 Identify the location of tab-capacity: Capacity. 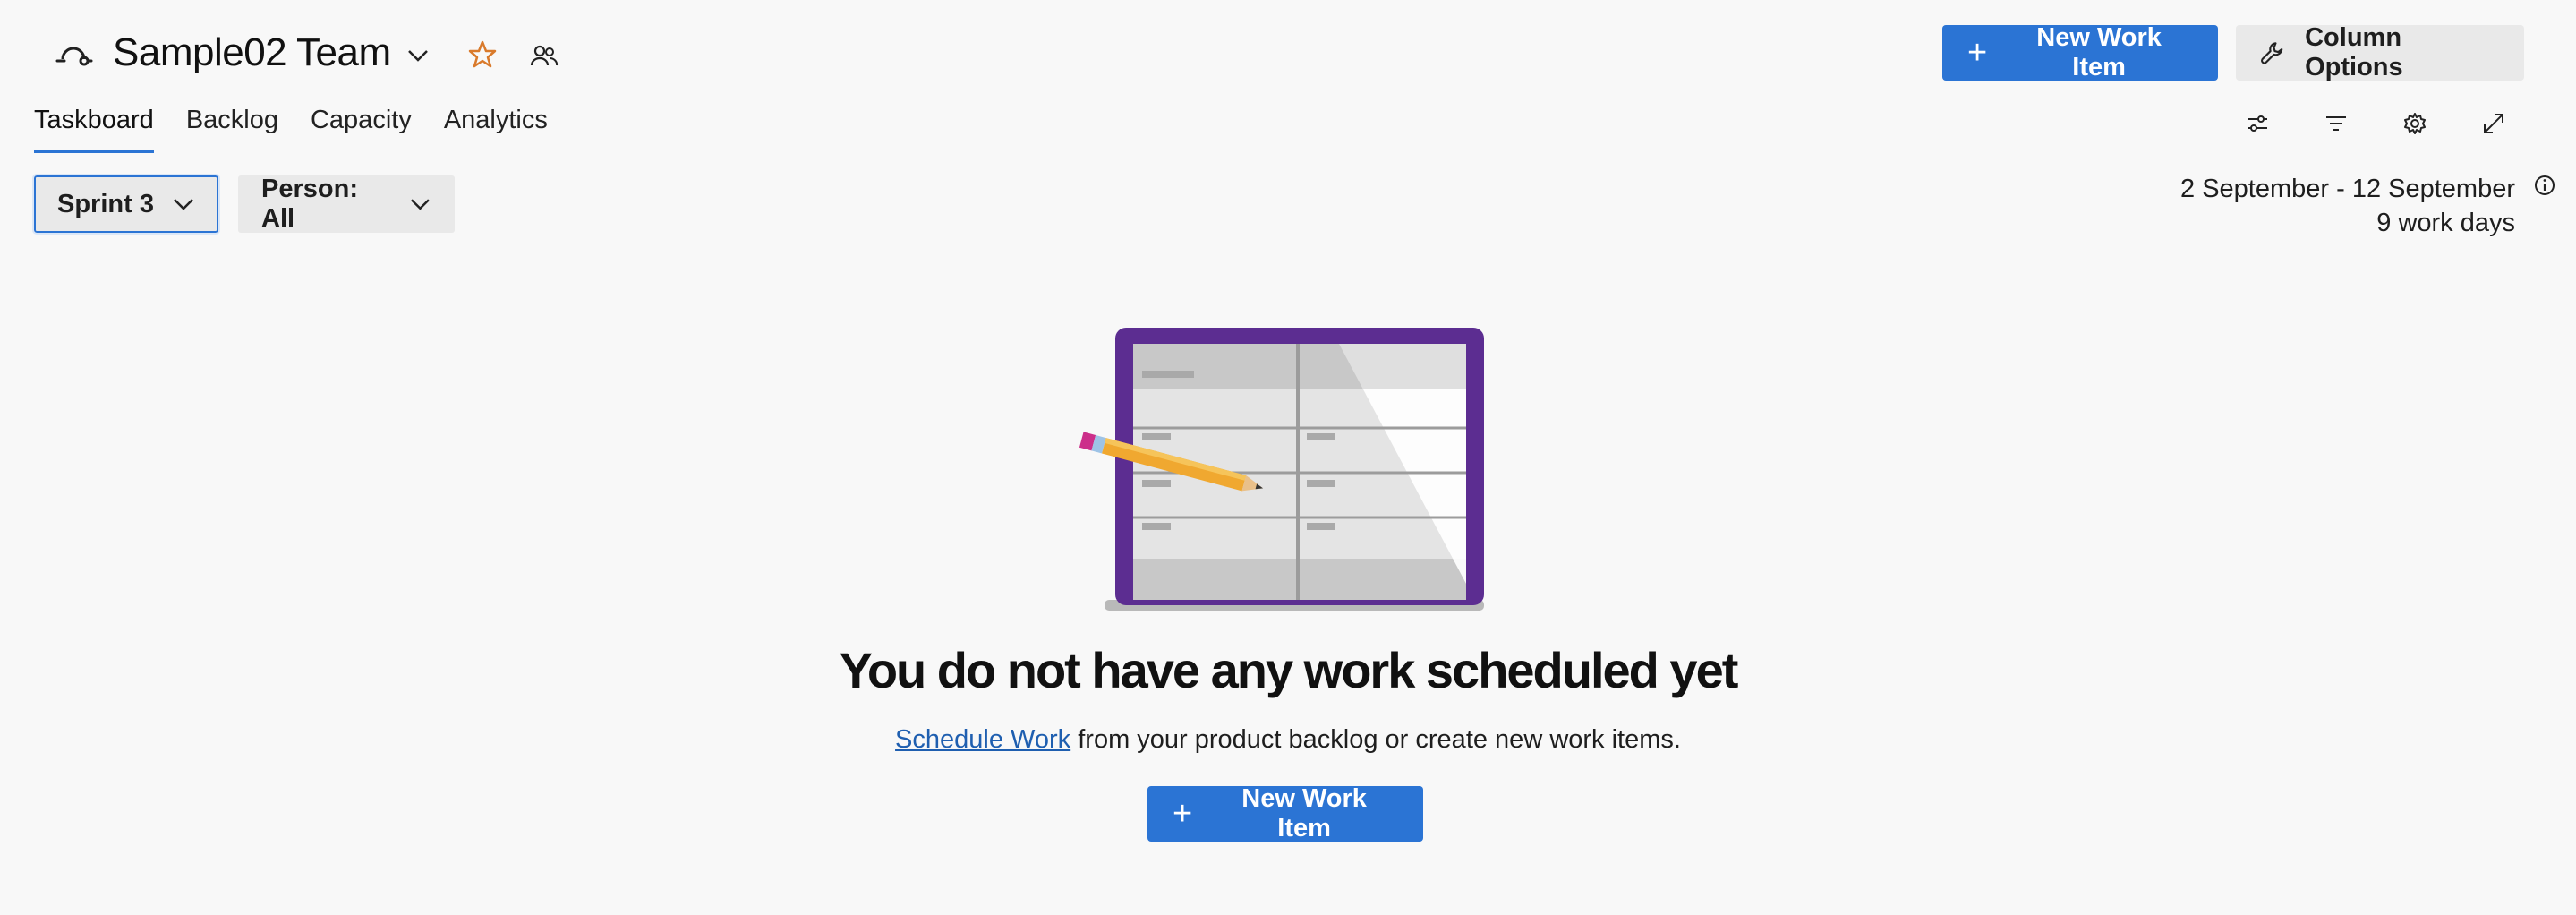
(361, 129).